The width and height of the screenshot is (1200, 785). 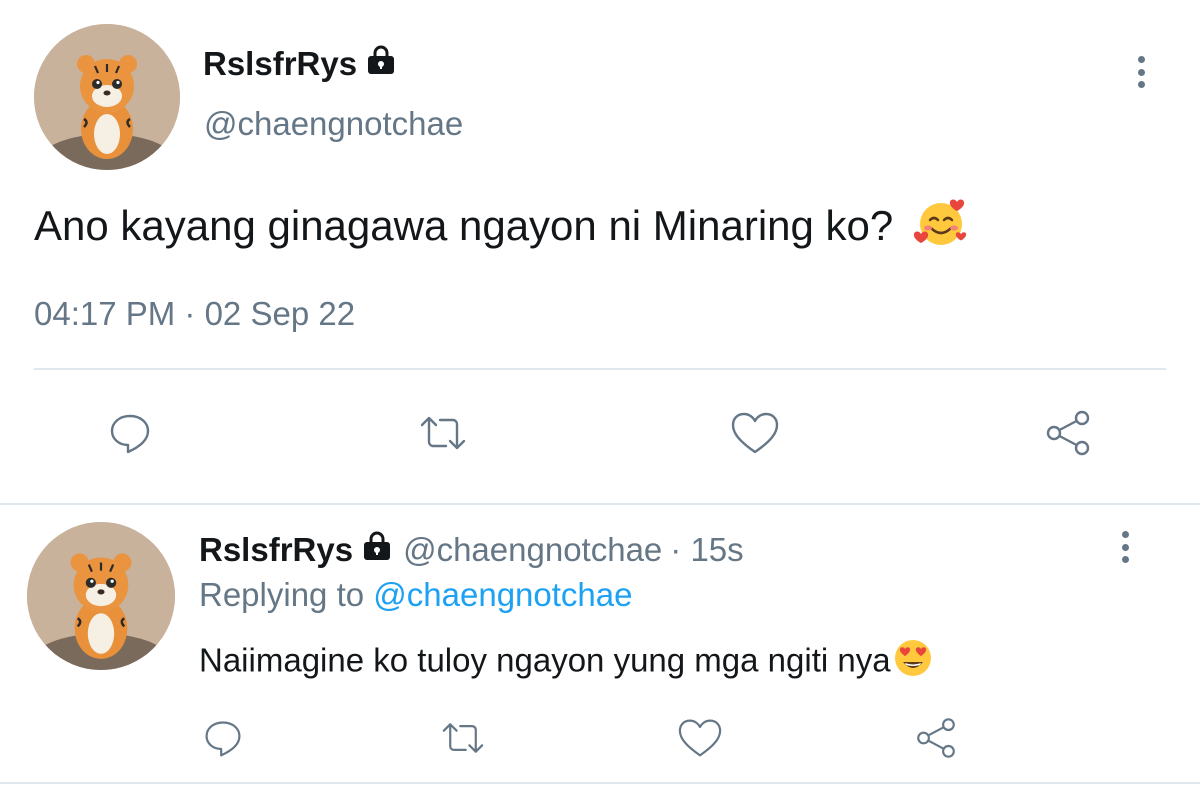 I want to click on reply-retweet-button, so click(x=463, y=738).